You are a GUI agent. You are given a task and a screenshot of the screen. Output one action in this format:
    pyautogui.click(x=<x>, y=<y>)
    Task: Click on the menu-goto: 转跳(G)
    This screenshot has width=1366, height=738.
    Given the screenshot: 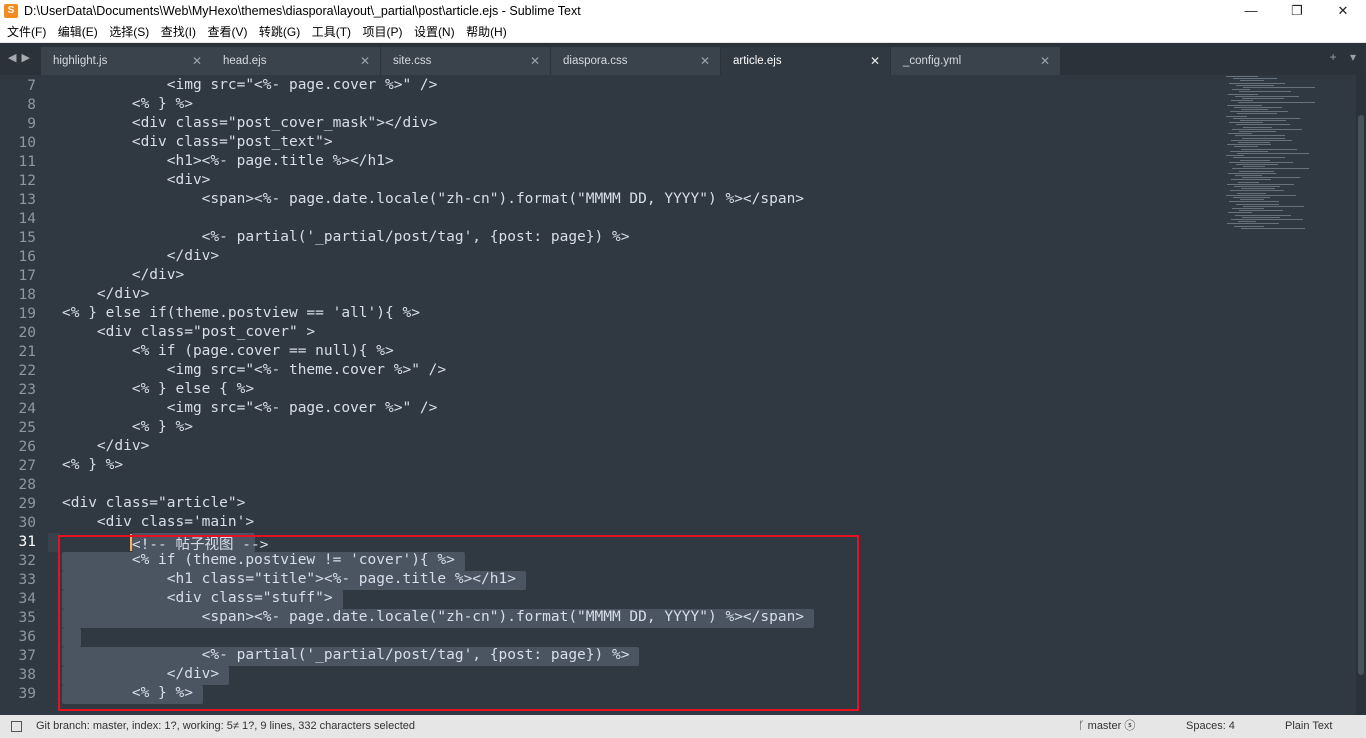 What is the action you would take?
    pyautogui.click(x=276, y=32)
    